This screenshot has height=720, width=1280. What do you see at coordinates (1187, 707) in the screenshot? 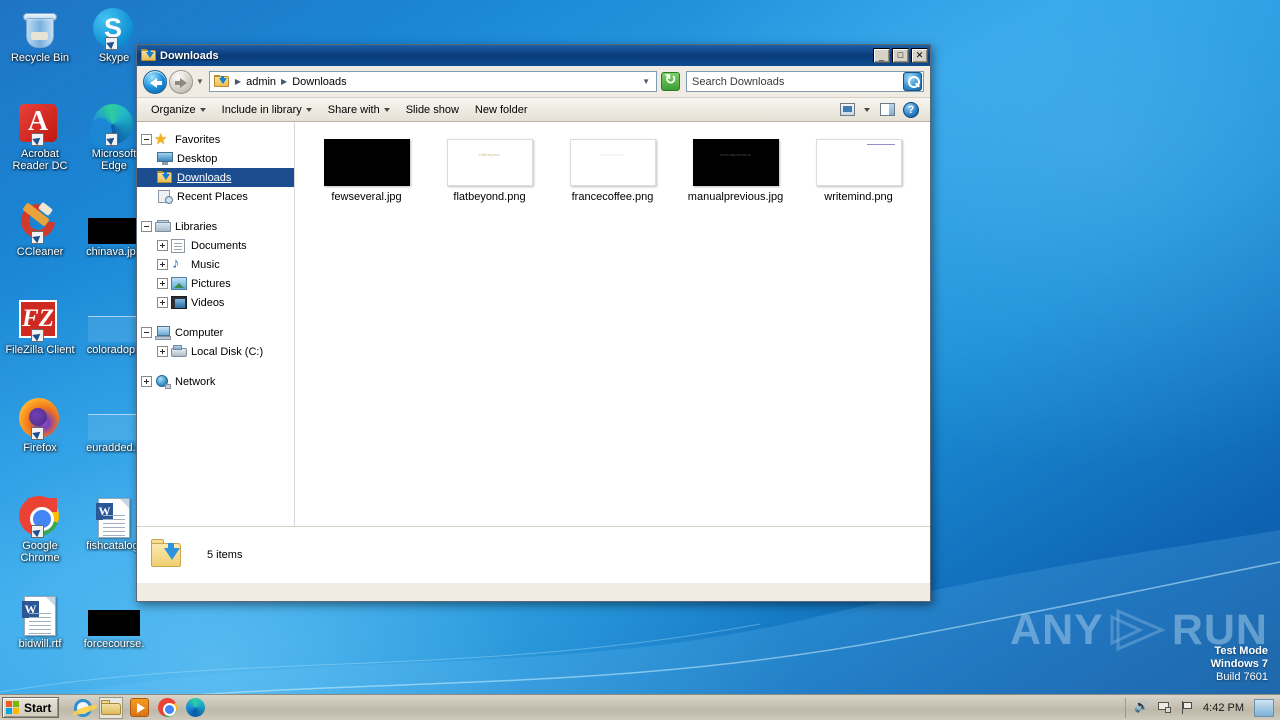
I see `action-center-flag-icon` at bounding box center [1187, 707].